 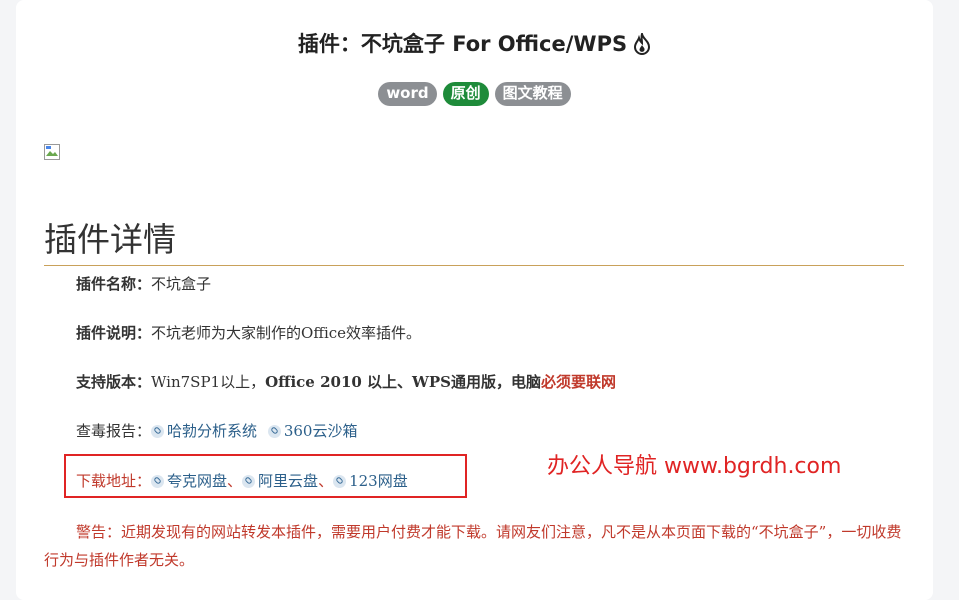 I want to click on name-value: 不坑盒子, so click(x=181, y=284).